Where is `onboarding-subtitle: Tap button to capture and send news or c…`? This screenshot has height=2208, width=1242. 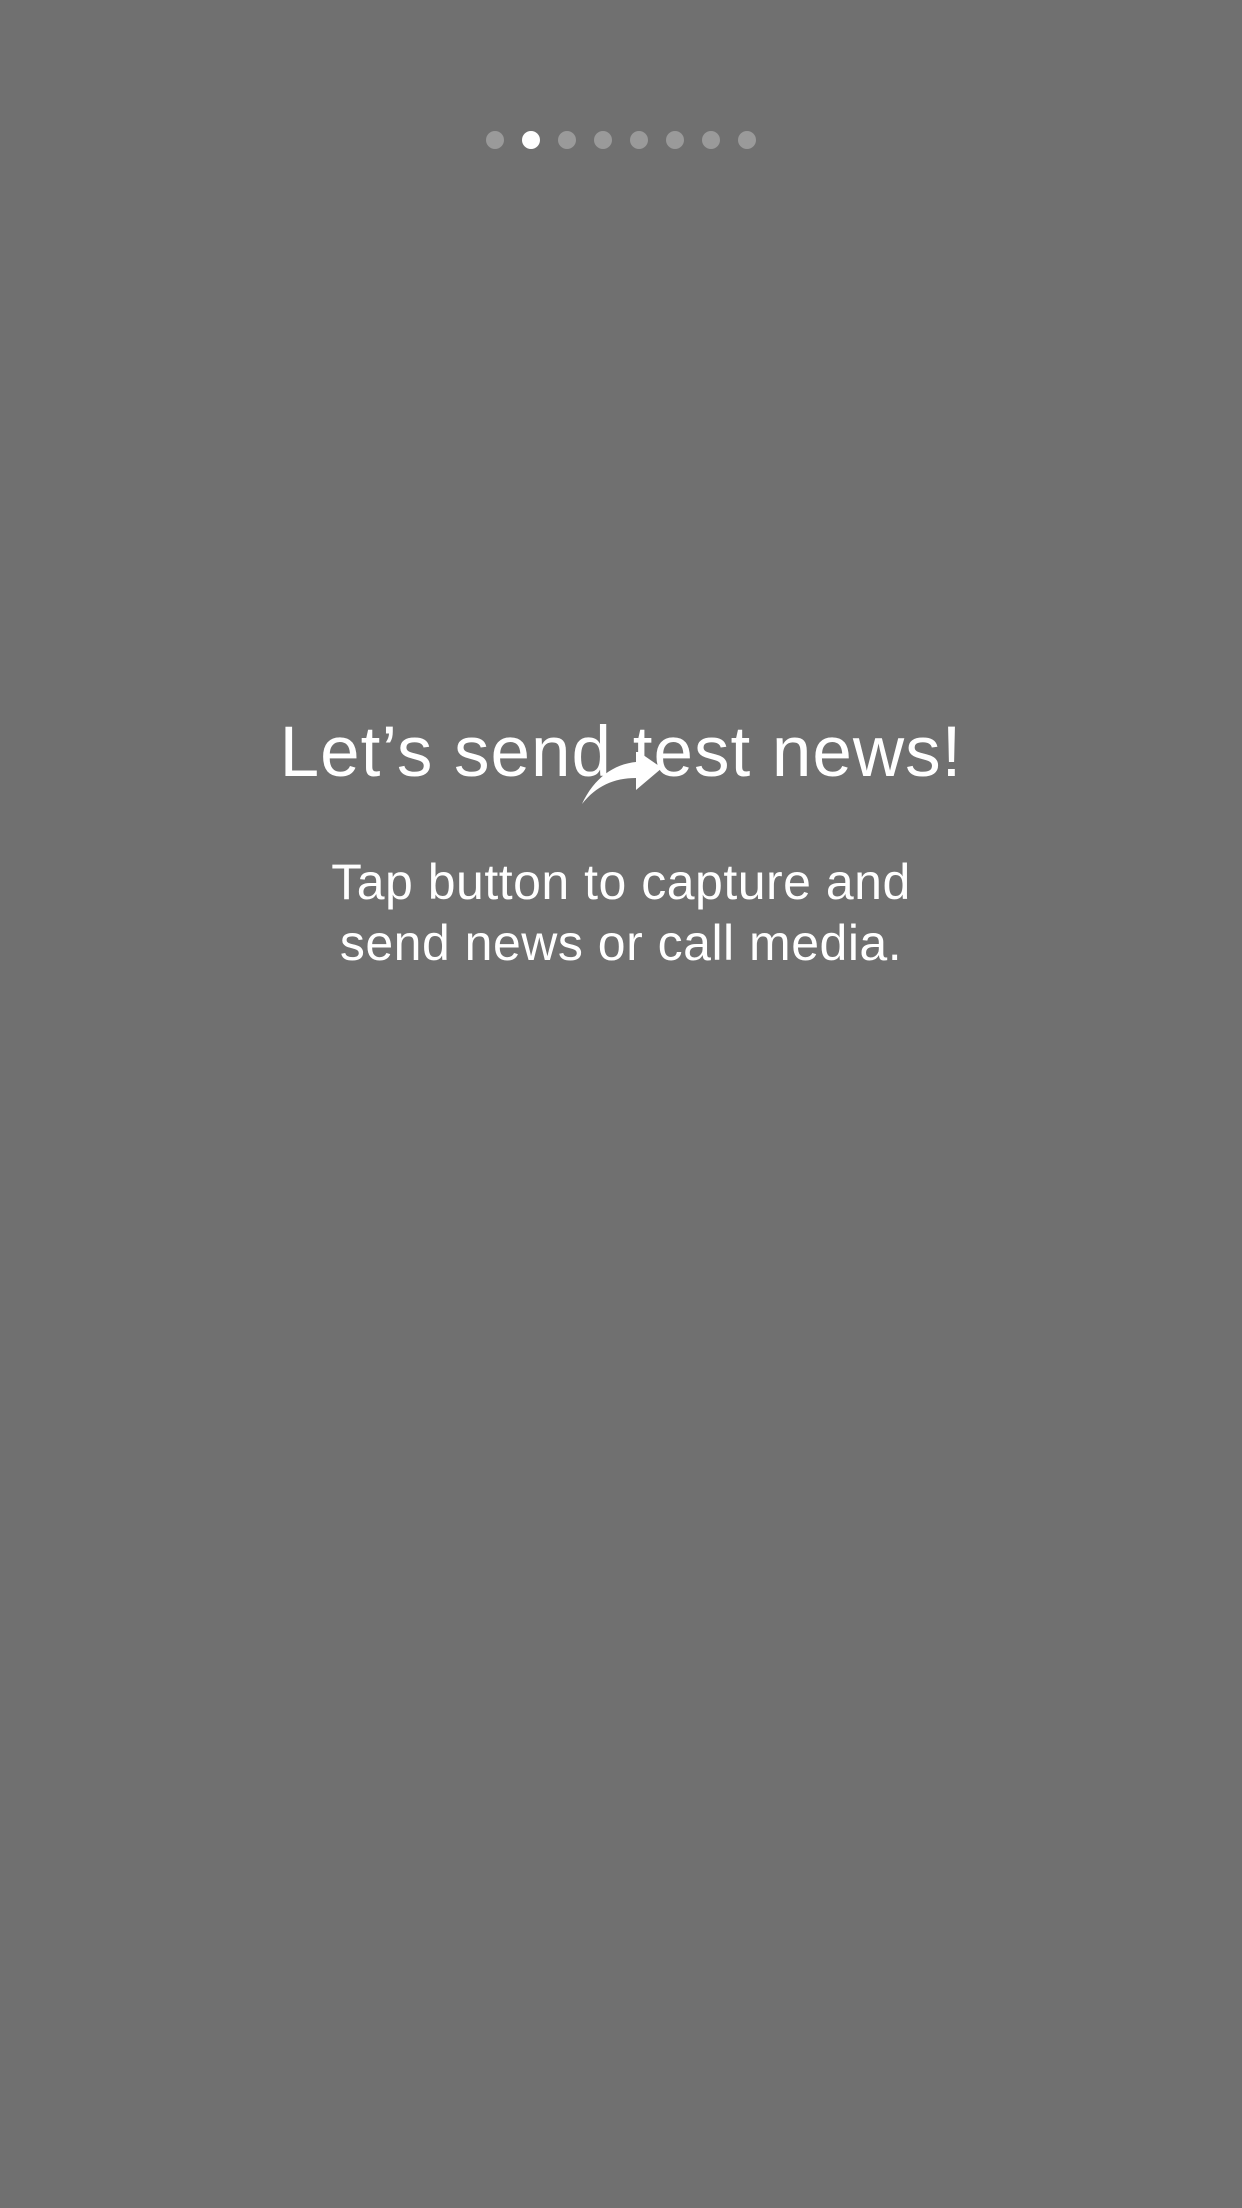 onboarding-subtitle: Tap button to capture and send news or c… is located at coordinates (621, 913).